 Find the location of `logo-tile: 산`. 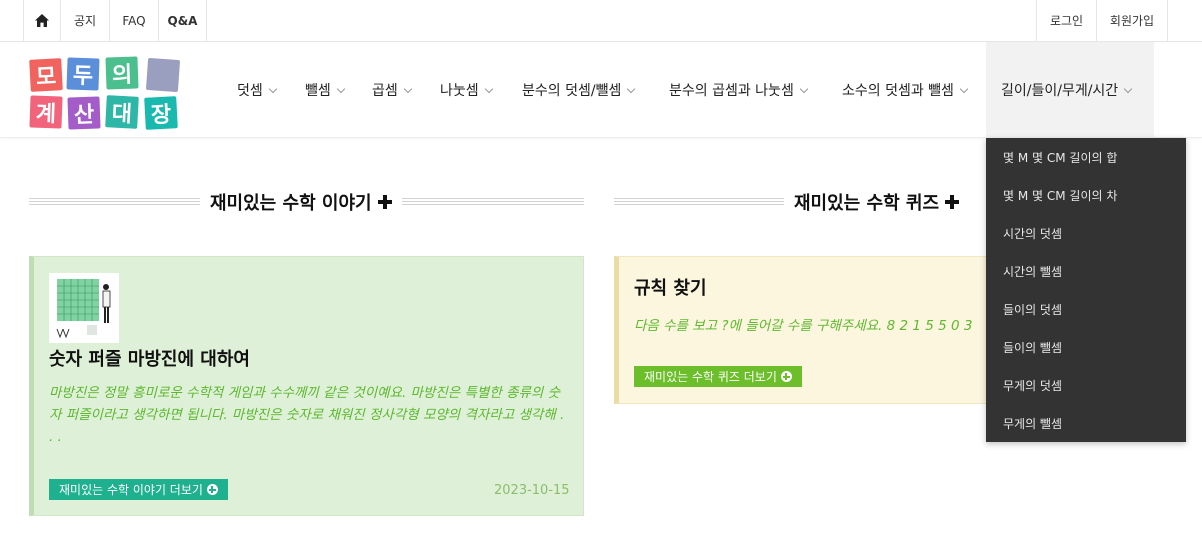

logo-tile: 산 is located at coordinates (84, 113).